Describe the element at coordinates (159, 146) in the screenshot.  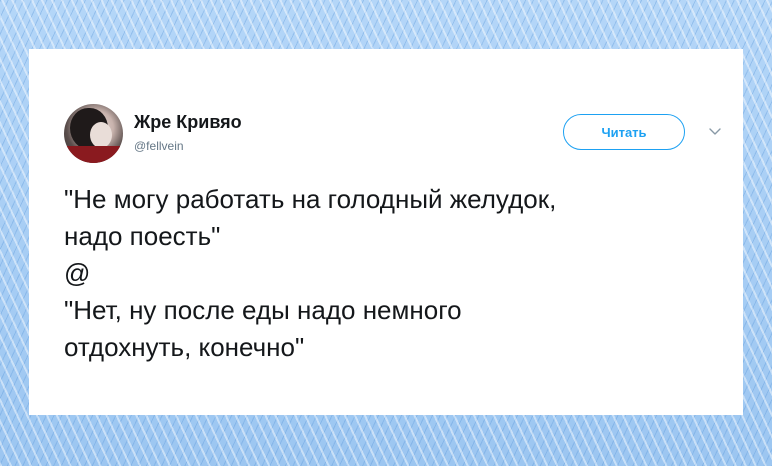
I see `user-handle: @fellvein` at that location.